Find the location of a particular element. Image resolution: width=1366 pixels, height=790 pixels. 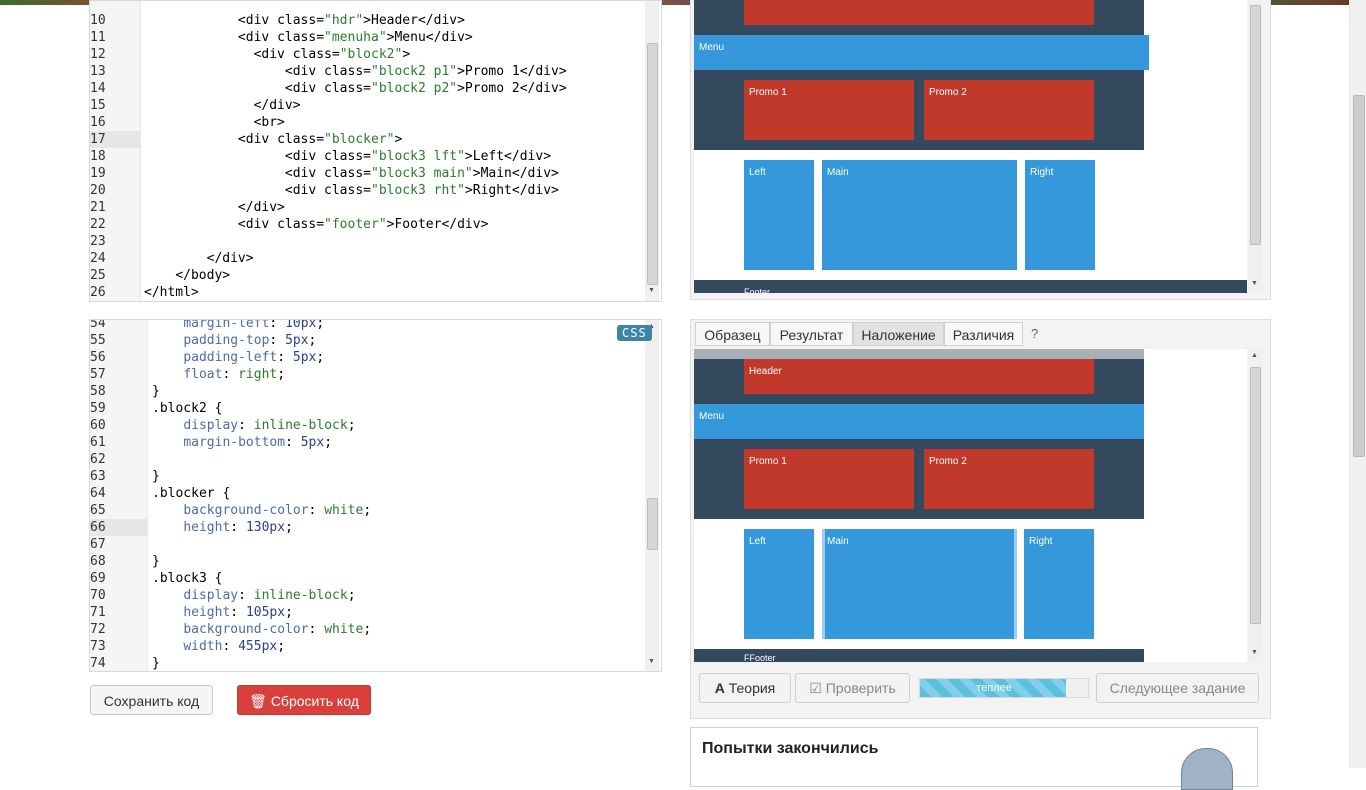

code-line: 54 margin-left: 10px; is located at coordinates (367, 325).